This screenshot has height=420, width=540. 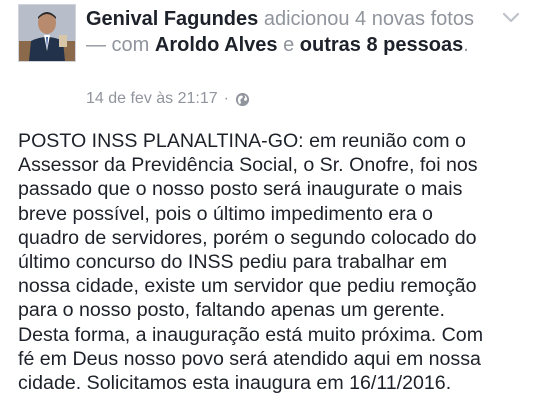 I want to click on avatar, so click(x=47, y=33).